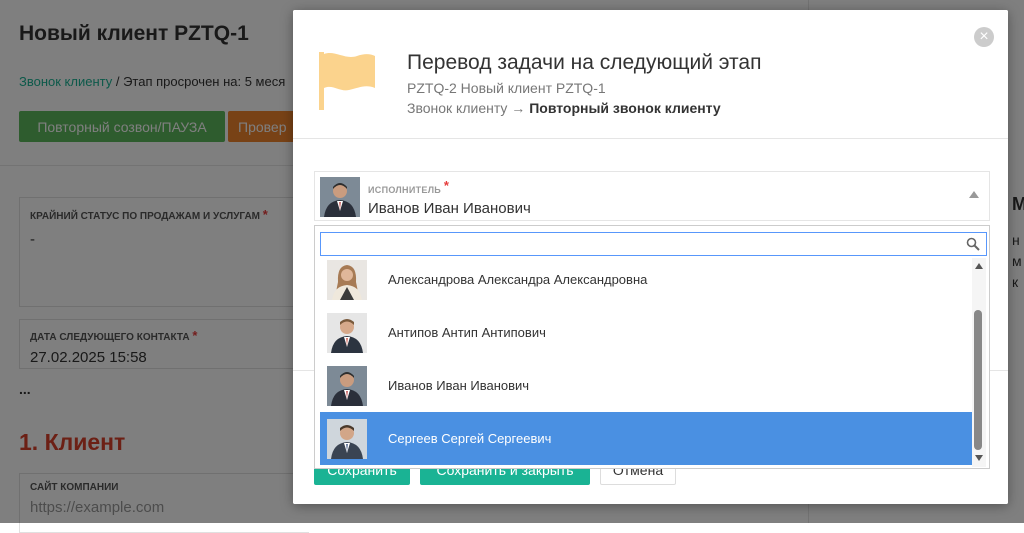  What do you see at coordinates (973, 244) in the screenshot?
I see `search-icon` at bounding box center [973, 244].